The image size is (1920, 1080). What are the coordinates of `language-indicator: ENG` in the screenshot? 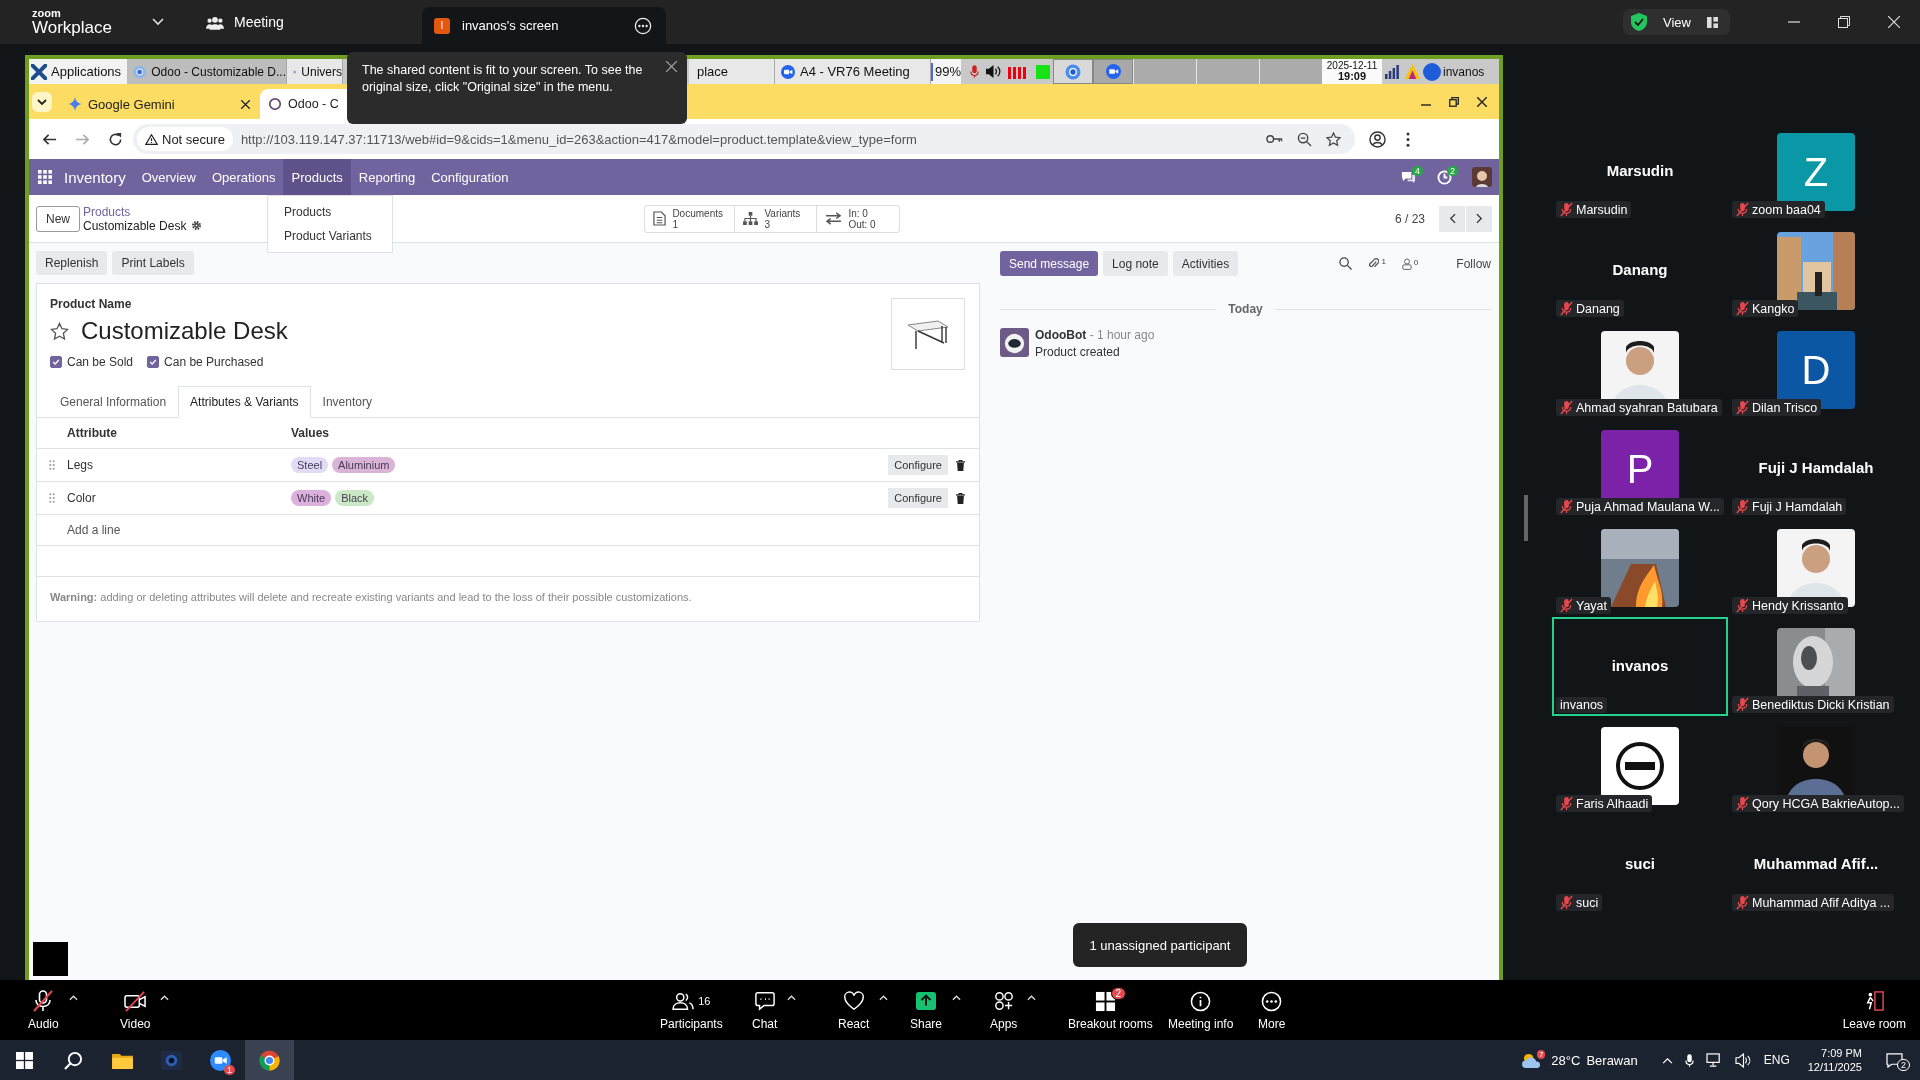 It's located at (1776, 1060).